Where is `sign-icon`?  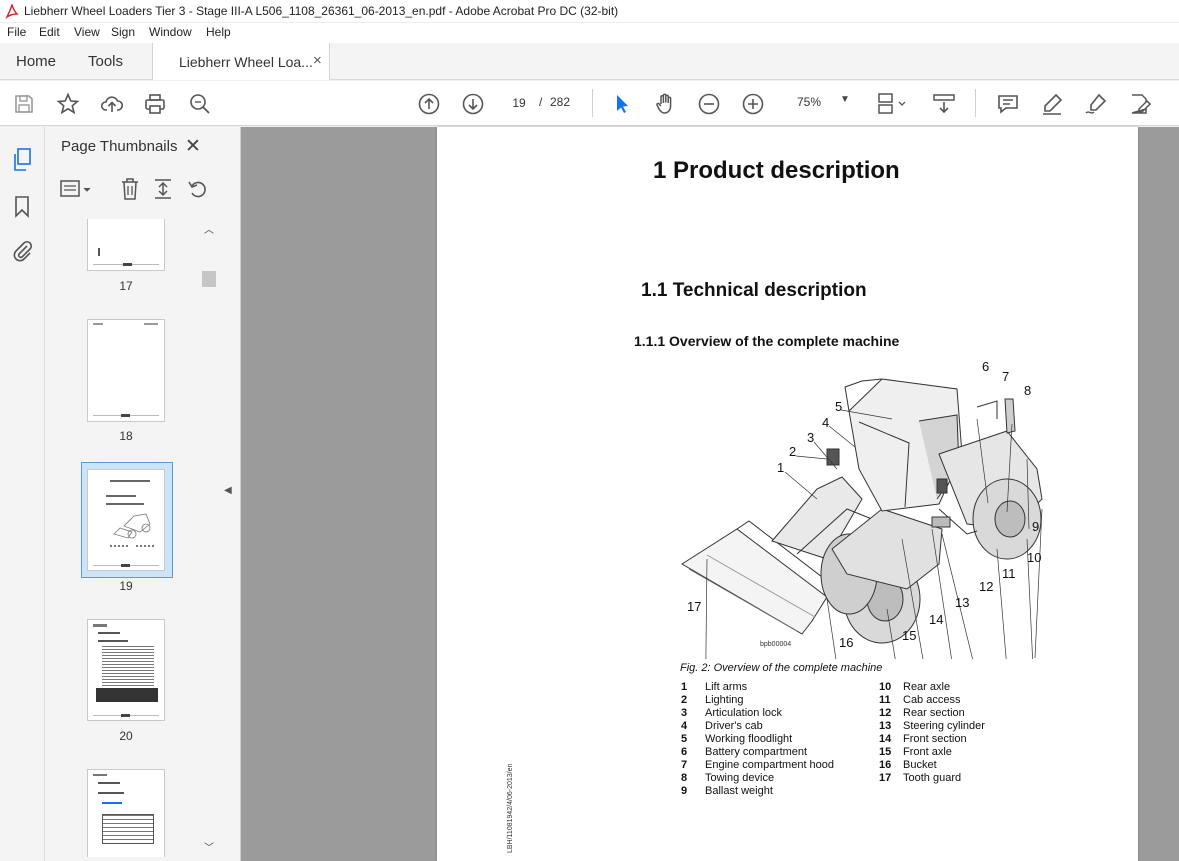 sign-icon is located at coordinates (1096, 104).